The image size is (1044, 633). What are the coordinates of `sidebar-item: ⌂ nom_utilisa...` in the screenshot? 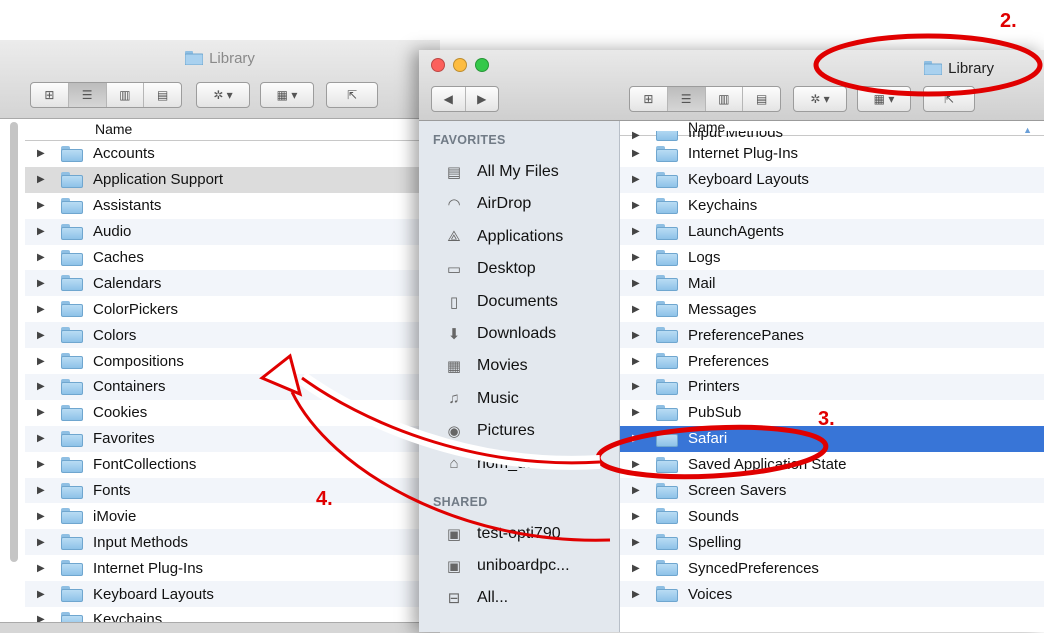 It's located at (507, 464).